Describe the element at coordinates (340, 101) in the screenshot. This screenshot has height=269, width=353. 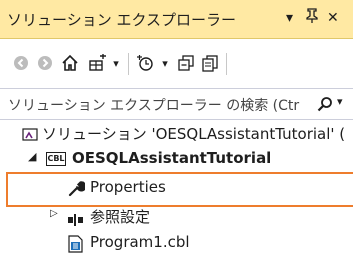
I see `search-options-dropdown-icon: ▾` at that location.